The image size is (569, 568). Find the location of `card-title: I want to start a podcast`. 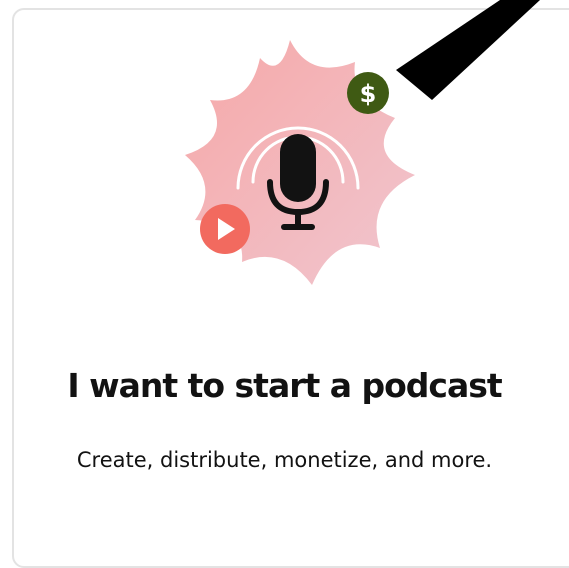

card-title: I want to start a podcast is located at coordinates (284, 385).